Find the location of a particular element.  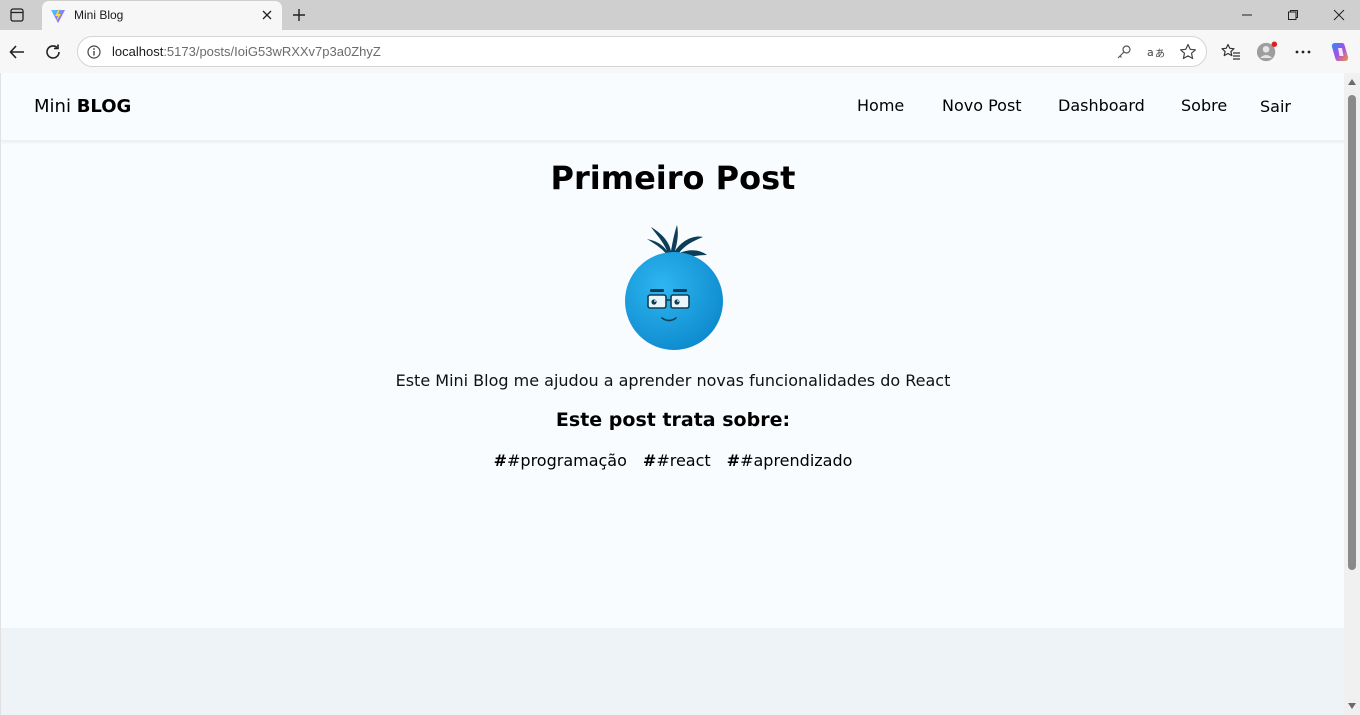

site-footer is located at coordinates (672, 671).